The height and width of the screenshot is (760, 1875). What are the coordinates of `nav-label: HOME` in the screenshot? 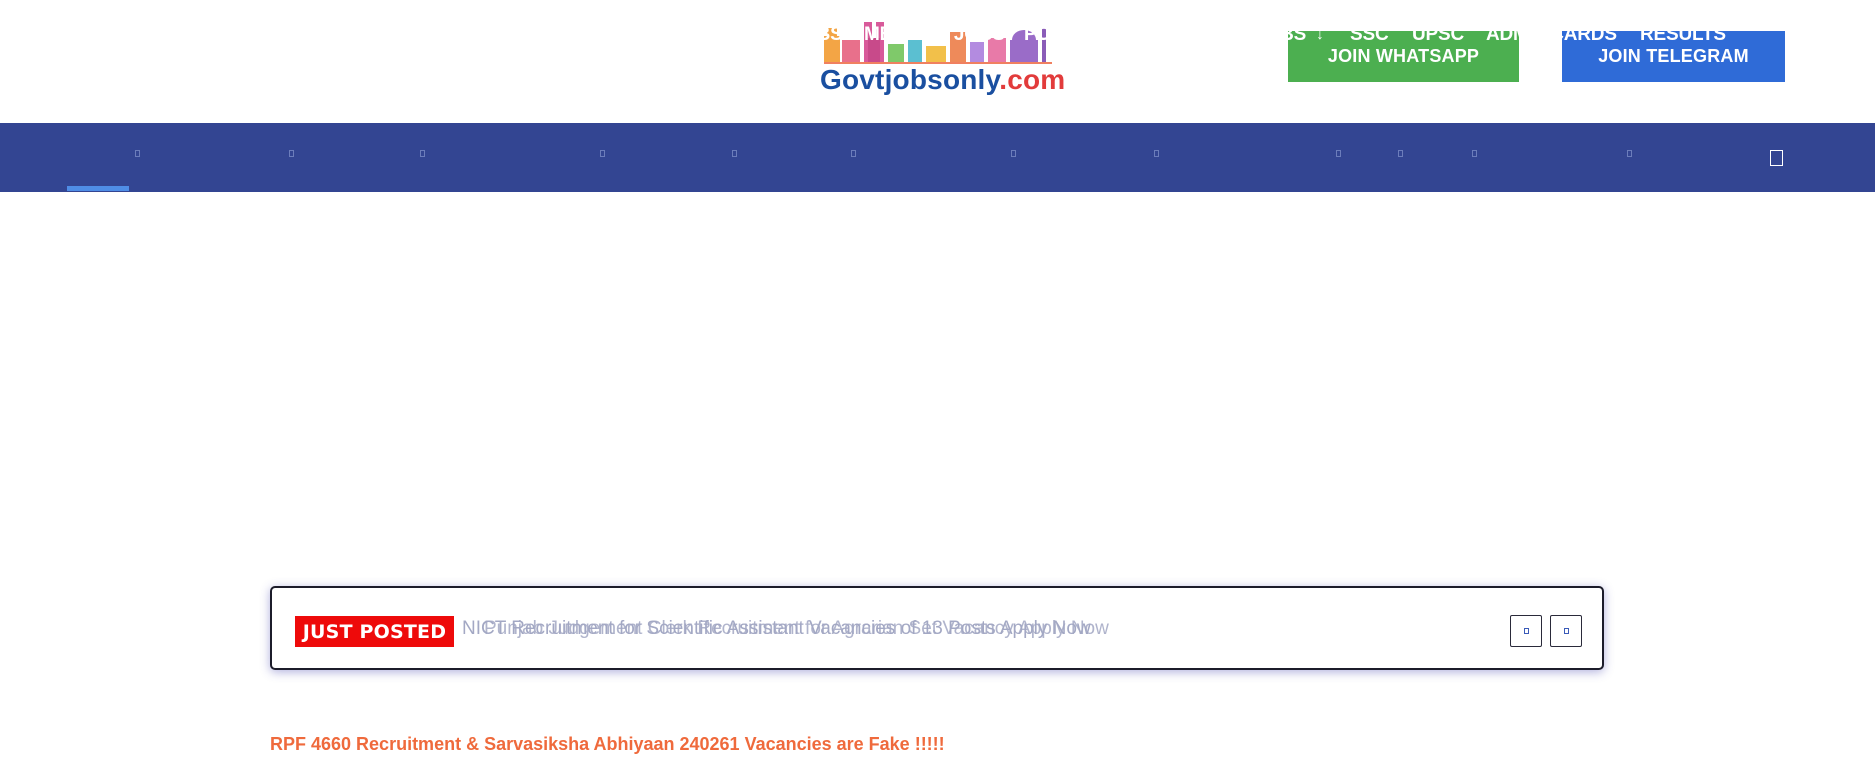 It's located at (98, 34).